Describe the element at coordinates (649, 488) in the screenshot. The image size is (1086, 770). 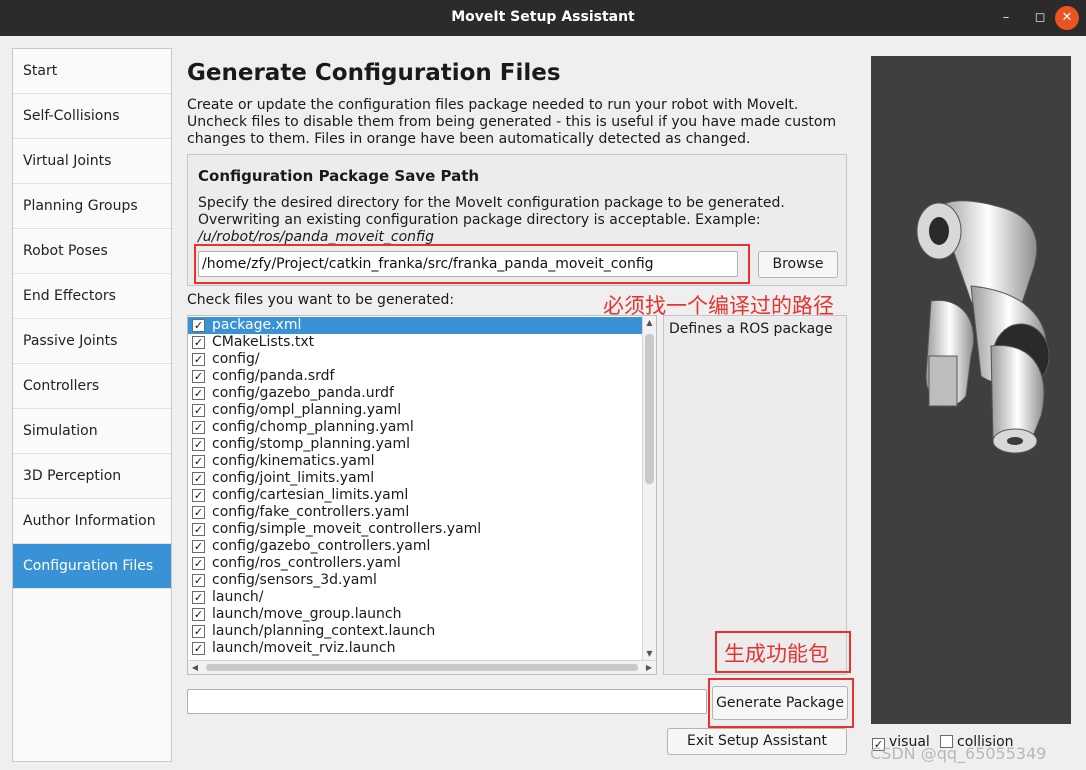
I see `file-list-vertical-scrollbar: ▲ ▼` at that location.